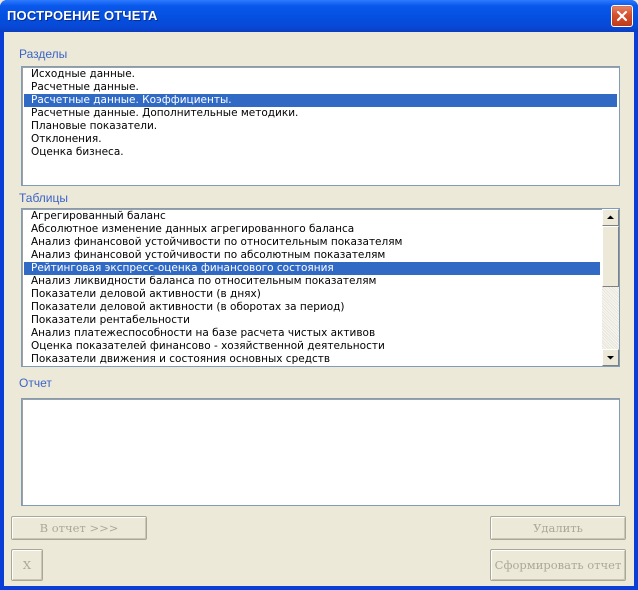  What do you see at coordinates (320, 152) in the screenshot?
I see `sections-list-item: Оценка бизнеса.` at bounding box center [320, 152].